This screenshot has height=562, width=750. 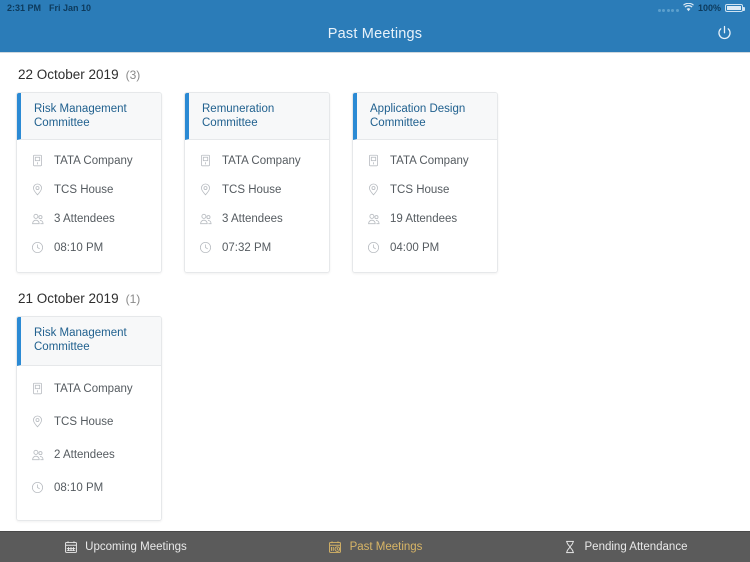 I want to click on signal-dots-icon, so click(x=668, y=8).